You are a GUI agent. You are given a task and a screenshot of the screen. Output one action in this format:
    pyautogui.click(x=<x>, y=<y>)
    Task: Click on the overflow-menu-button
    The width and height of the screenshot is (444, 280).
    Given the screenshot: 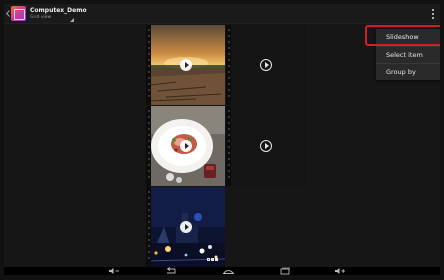 What is the action you would take?
    pyautogui.click(x=433, y=14)
    